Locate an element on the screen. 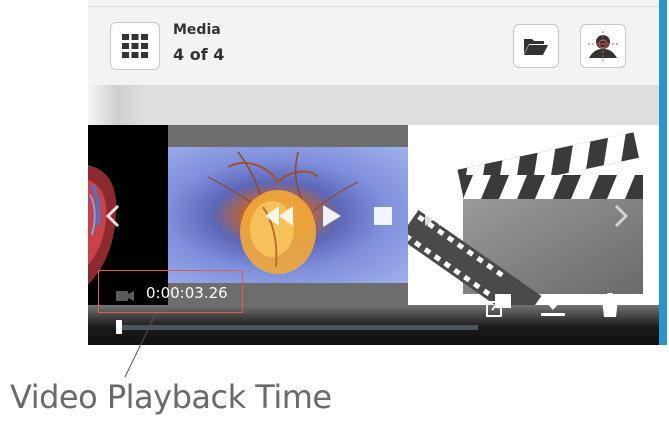 The image size is (669, 422). callout-label: Video Playback Time is located at coordinates (171, 397).